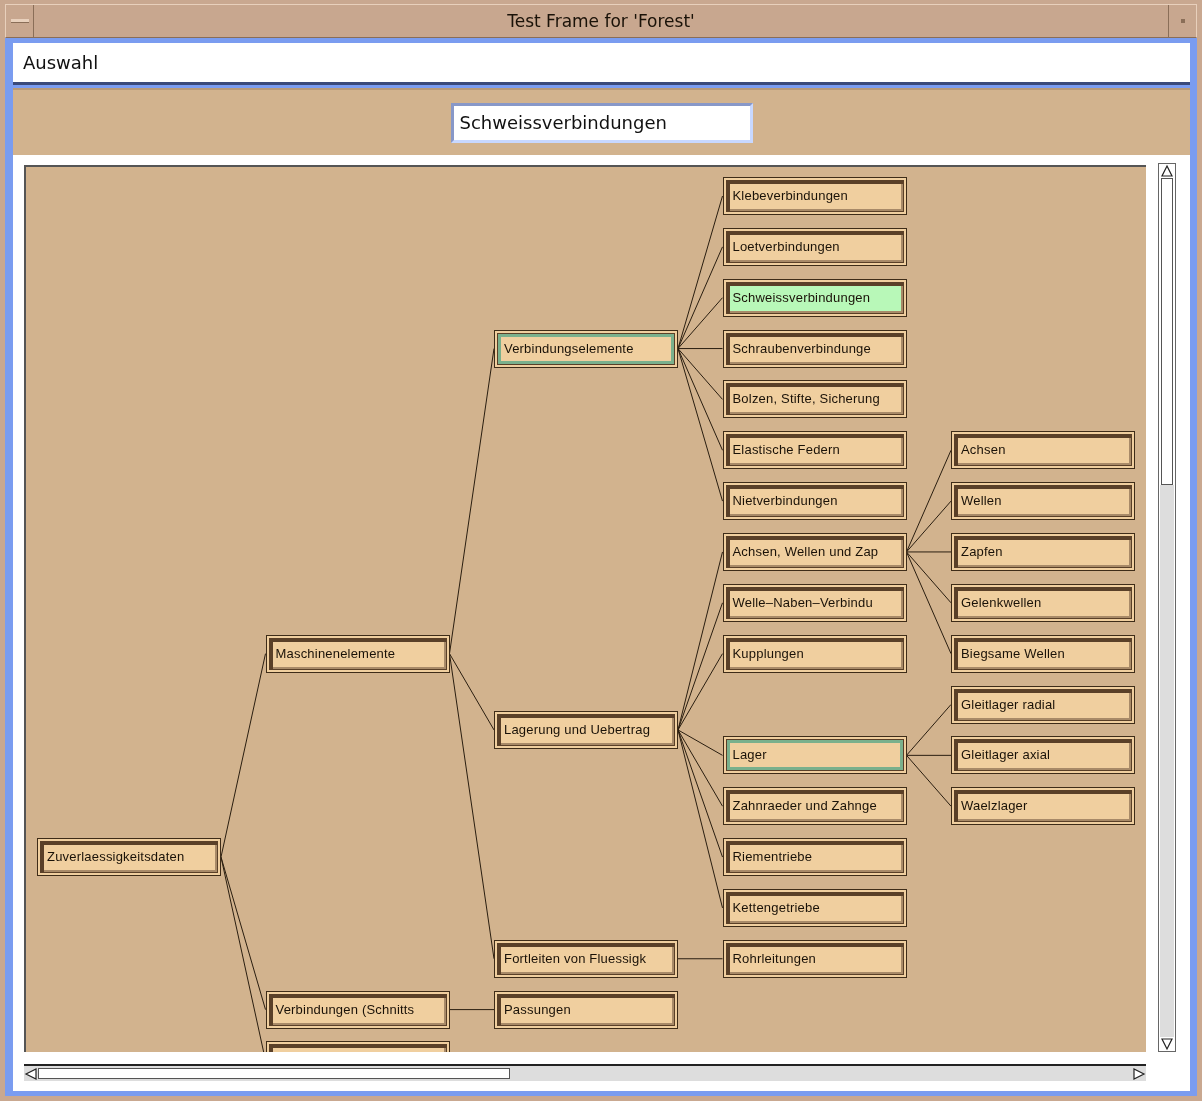 This screenshot has height=1101, width=1202. I want to click on tree-node: Rohrleitungen, so click(814, 958).